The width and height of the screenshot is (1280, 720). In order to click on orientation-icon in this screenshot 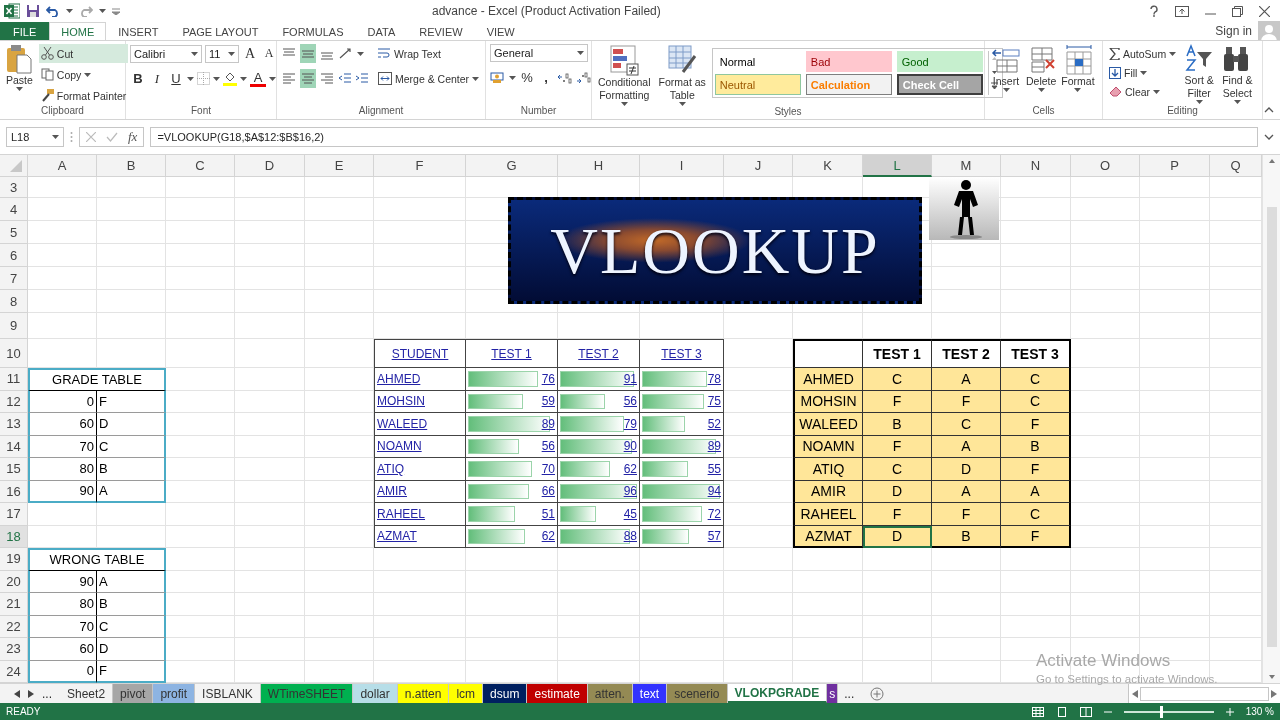, I will do `click(346, 53)`.